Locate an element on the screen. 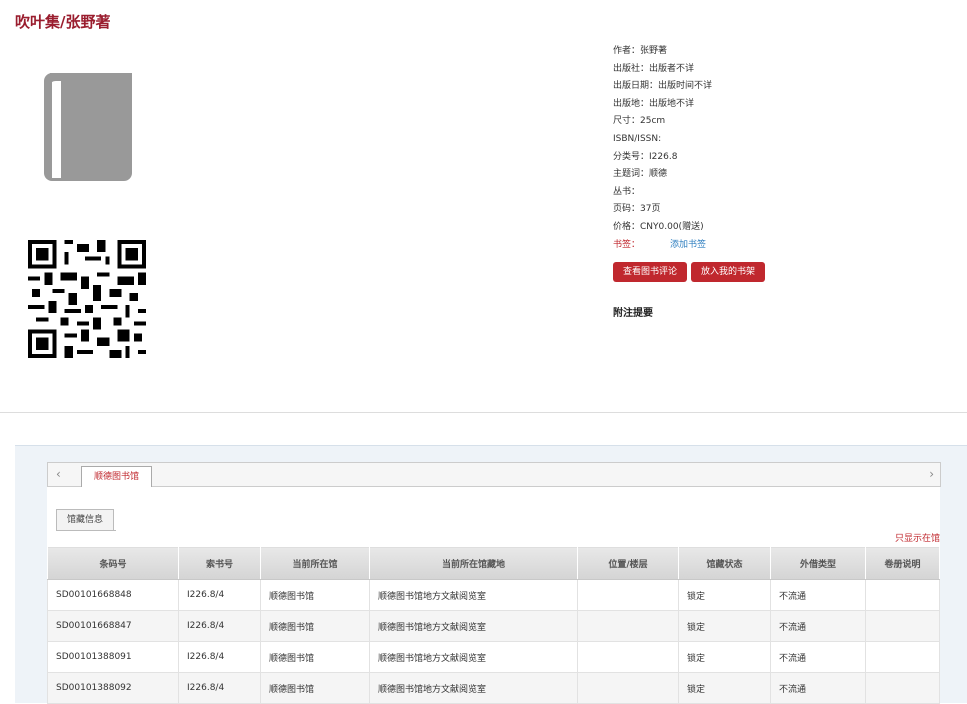 The width and height of the screenshot is (967, 704). library-tab-bar: ‹ 顺德图书馆 › is located at coordinates (494, 474).